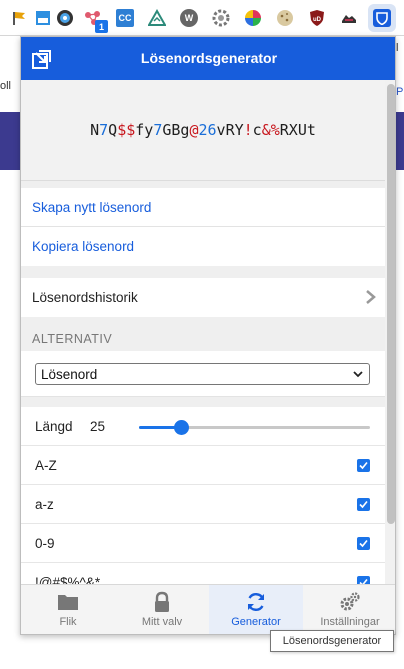 The height and width of the screenshot is (669, 404). What do you see at coordinates (54, 426) in the screenshot?
I see `length-label: Längd` at bounding box center [54, 426].